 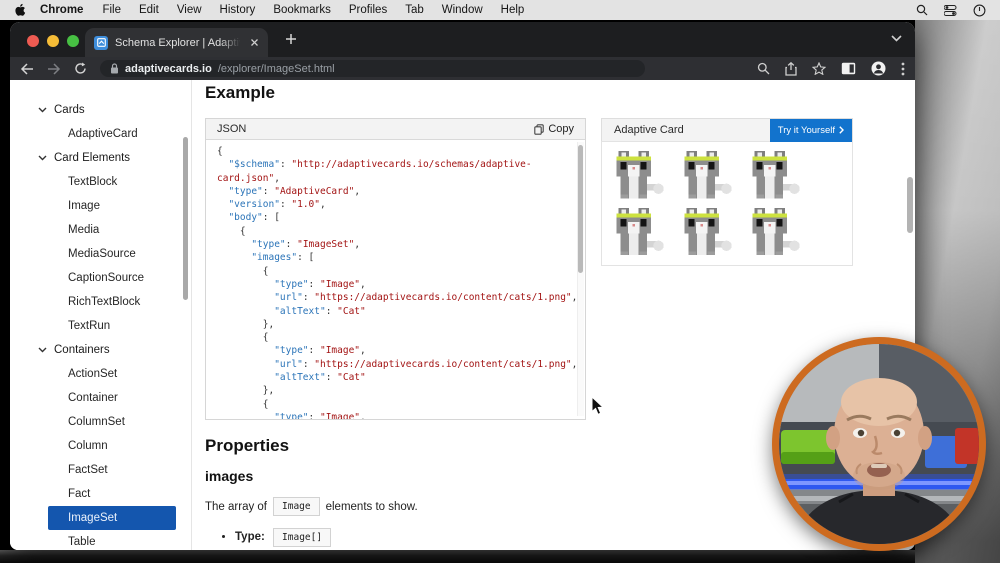 I want to click on sidebar-item-column: Column, so click(x=100, y=446).